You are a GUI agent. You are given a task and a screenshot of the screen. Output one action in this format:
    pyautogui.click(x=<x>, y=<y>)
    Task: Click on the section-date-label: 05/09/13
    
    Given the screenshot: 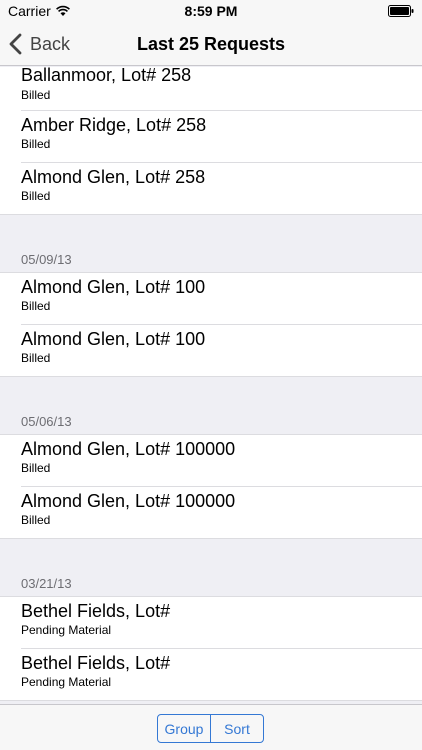 What is the action you would take?
    pyautogui.click(x=46, y=259)
    